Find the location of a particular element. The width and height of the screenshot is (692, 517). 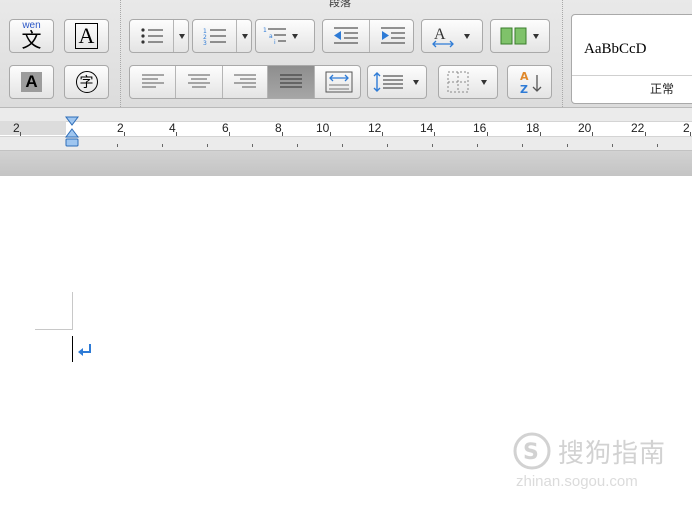

enclose-char: 字 is located at coordinates (86, 82).